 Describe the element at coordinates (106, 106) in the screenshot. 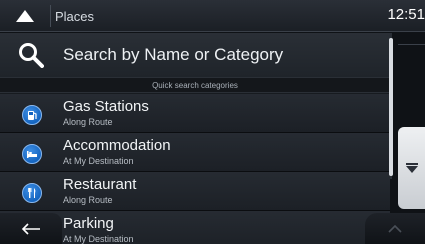

I see `item-label: Gas Stations` at that location.